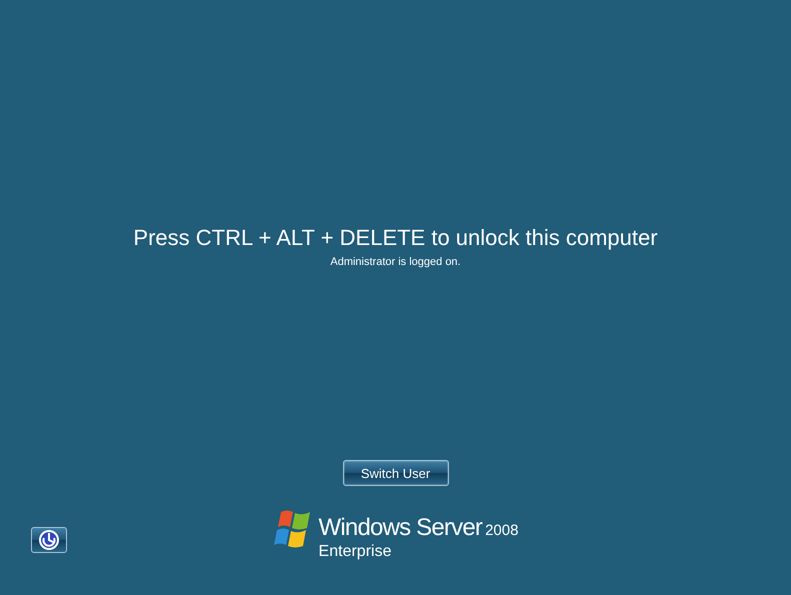 The height and width of the screenshot is (595, 791). Describe the element at coordinates (395, 473) in the screenshot. I see `switch-user-button: Switch User` at that location.